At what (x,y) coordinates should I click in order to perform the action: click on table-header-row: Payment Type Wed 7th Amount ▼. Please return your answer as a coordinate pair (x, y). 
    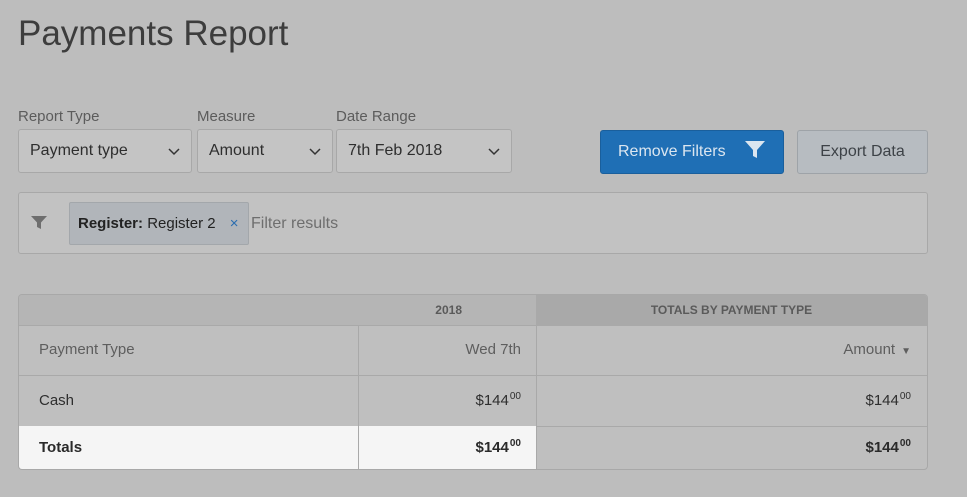
    Looking at the image, I should click on (473, 350).